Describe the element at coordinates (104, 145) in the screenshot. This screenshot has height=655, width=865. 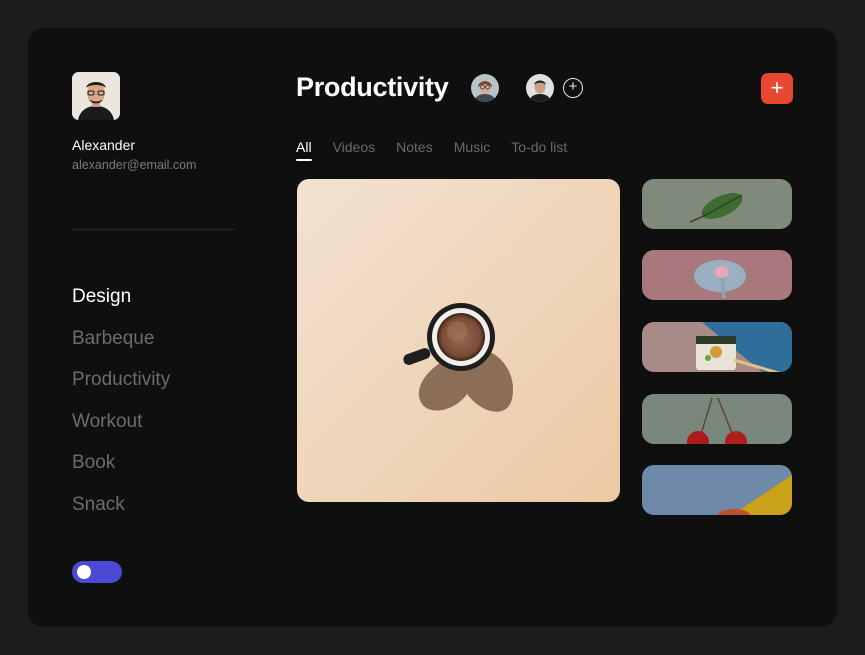
I see `user-name: Alexander` at that location.